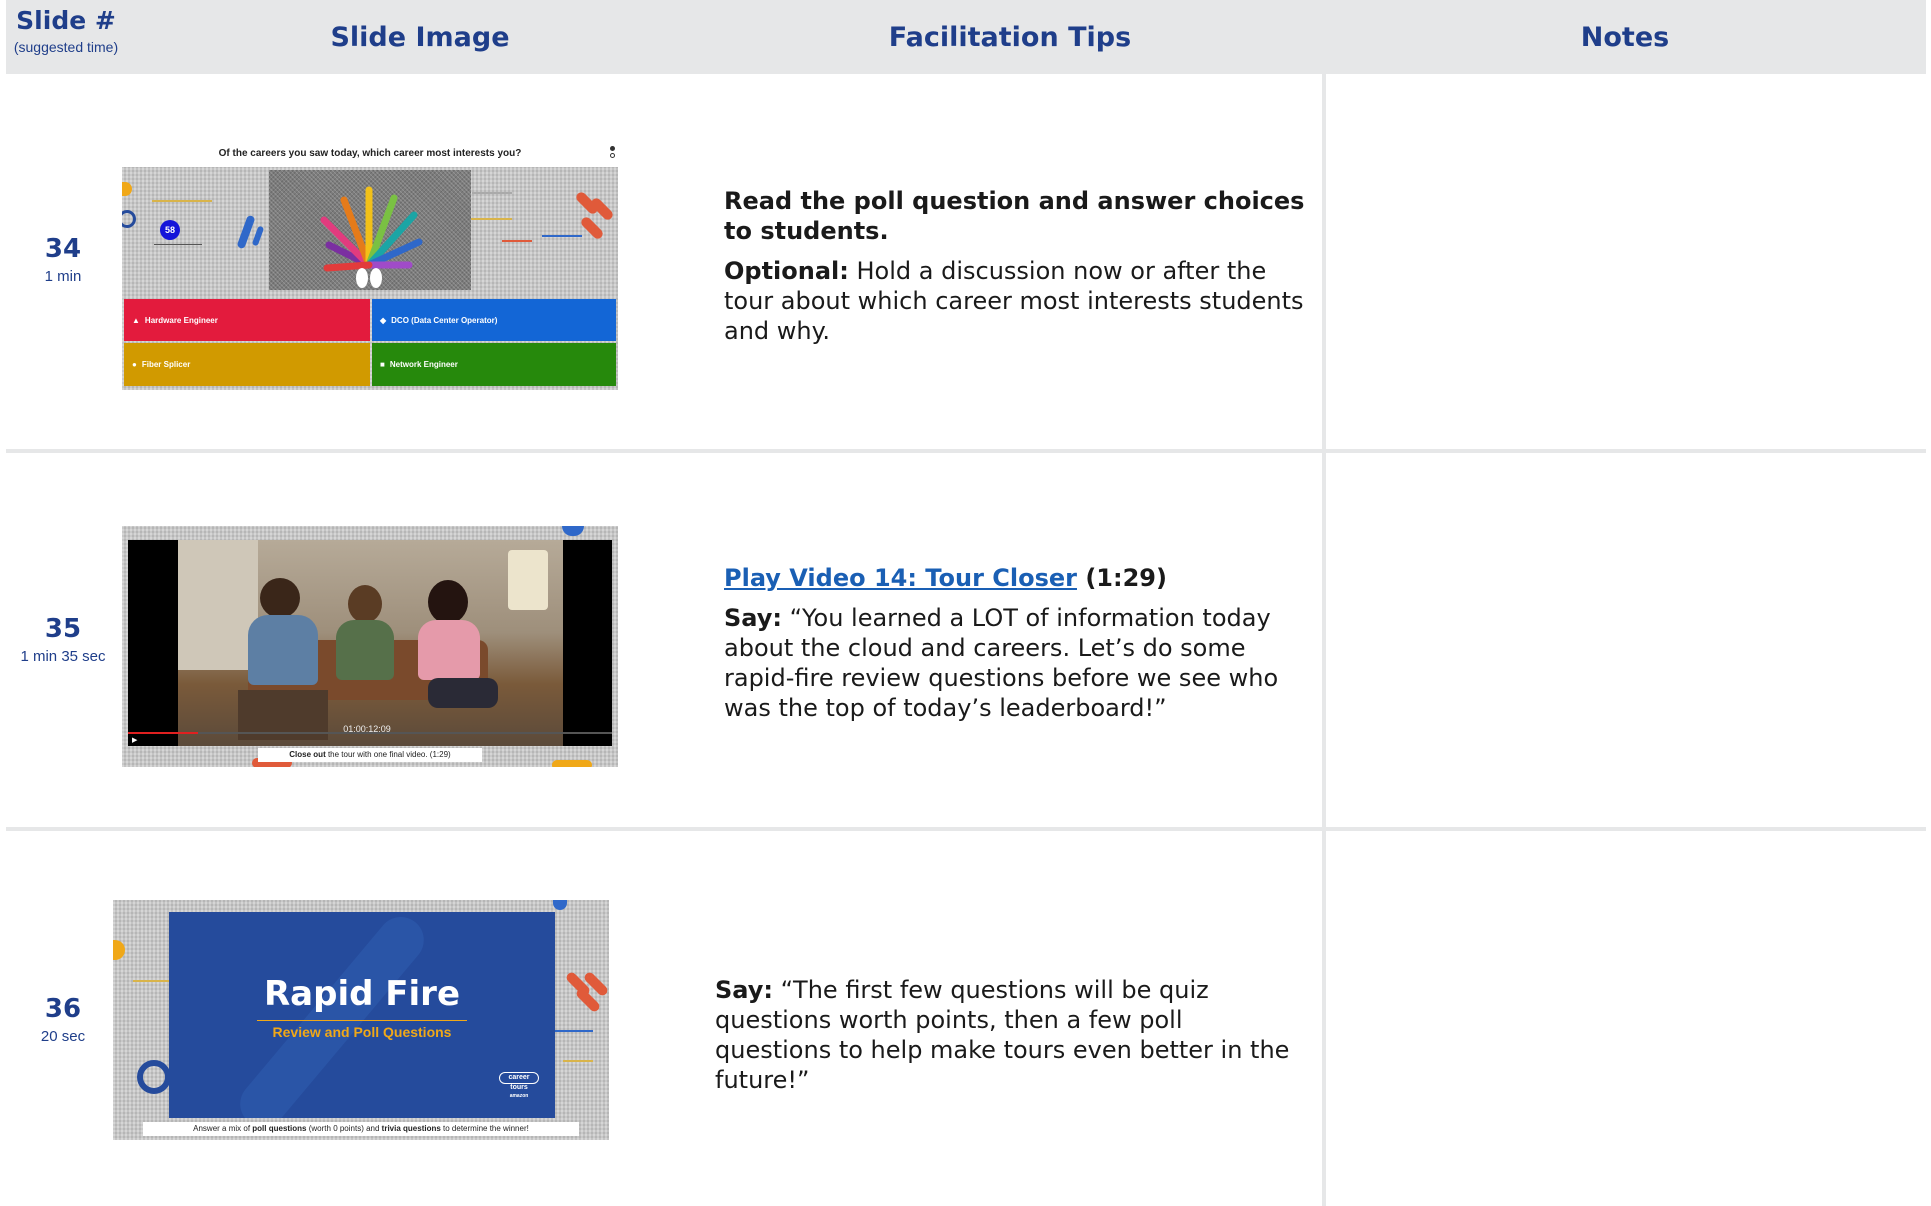 This screenshot has height=1206, width=1931. Describe the element at coordinates (1324, 640) in the screenshot. I see `column-divider` at that location.